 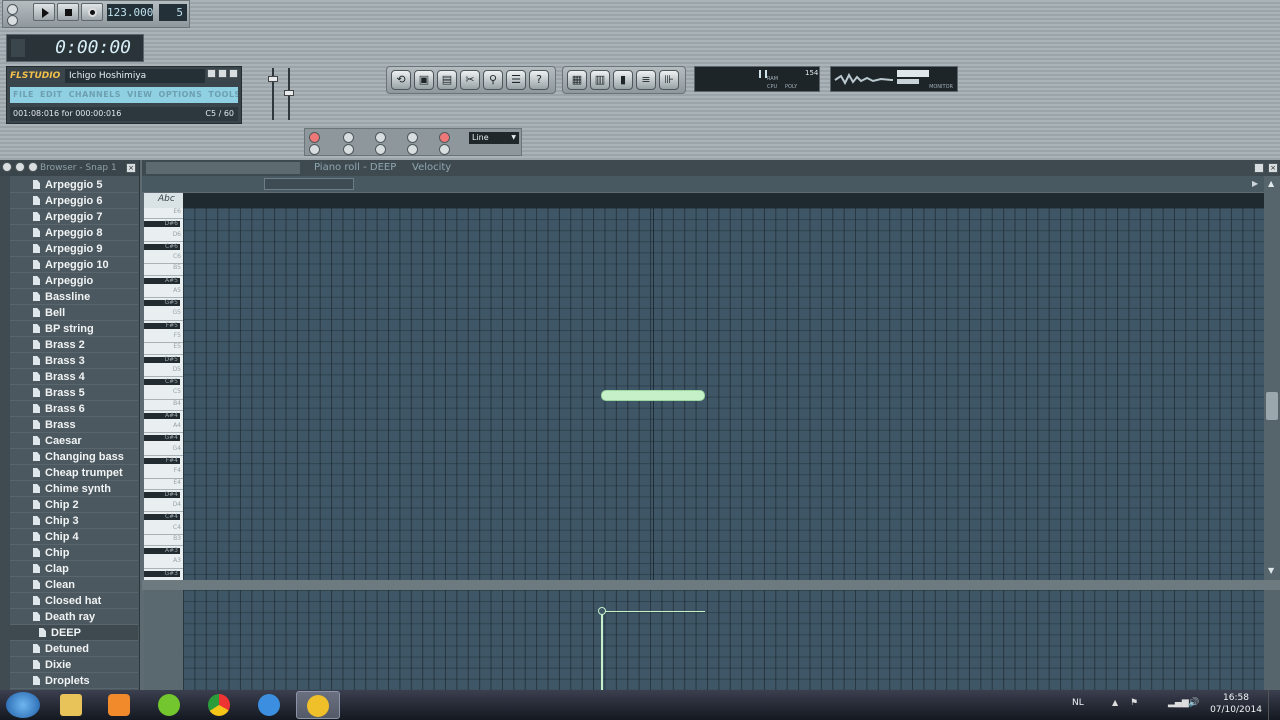 I want to click on tray-flag-icon: ⚑, so click(x=1134, y=703).